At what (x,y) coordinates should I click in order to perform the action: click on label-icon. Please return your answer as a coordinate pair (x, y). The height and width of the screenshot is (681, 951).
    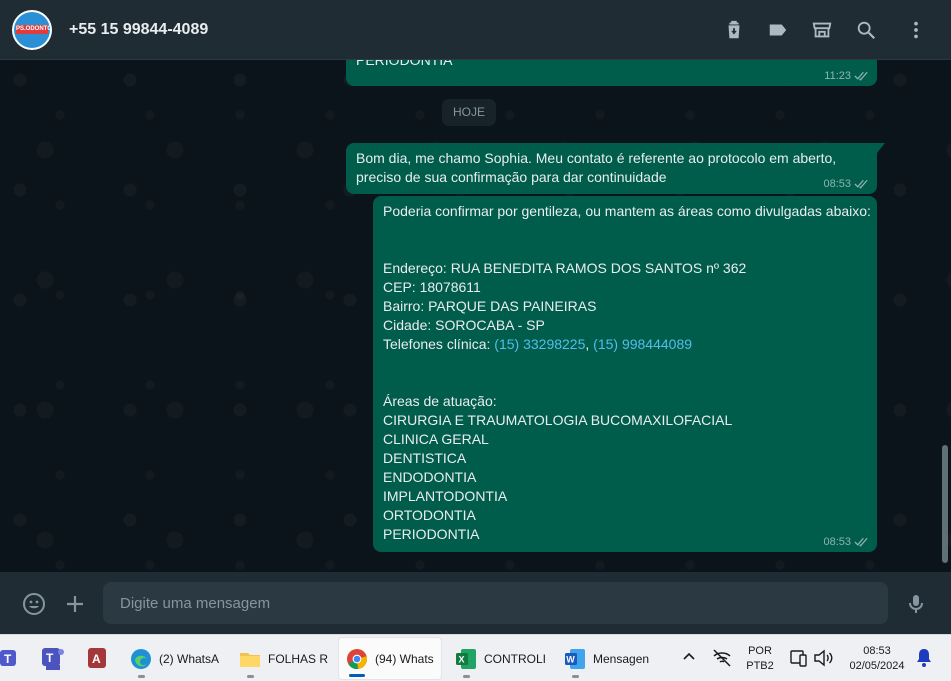
    Looking at the image, I should click on (778, 30).